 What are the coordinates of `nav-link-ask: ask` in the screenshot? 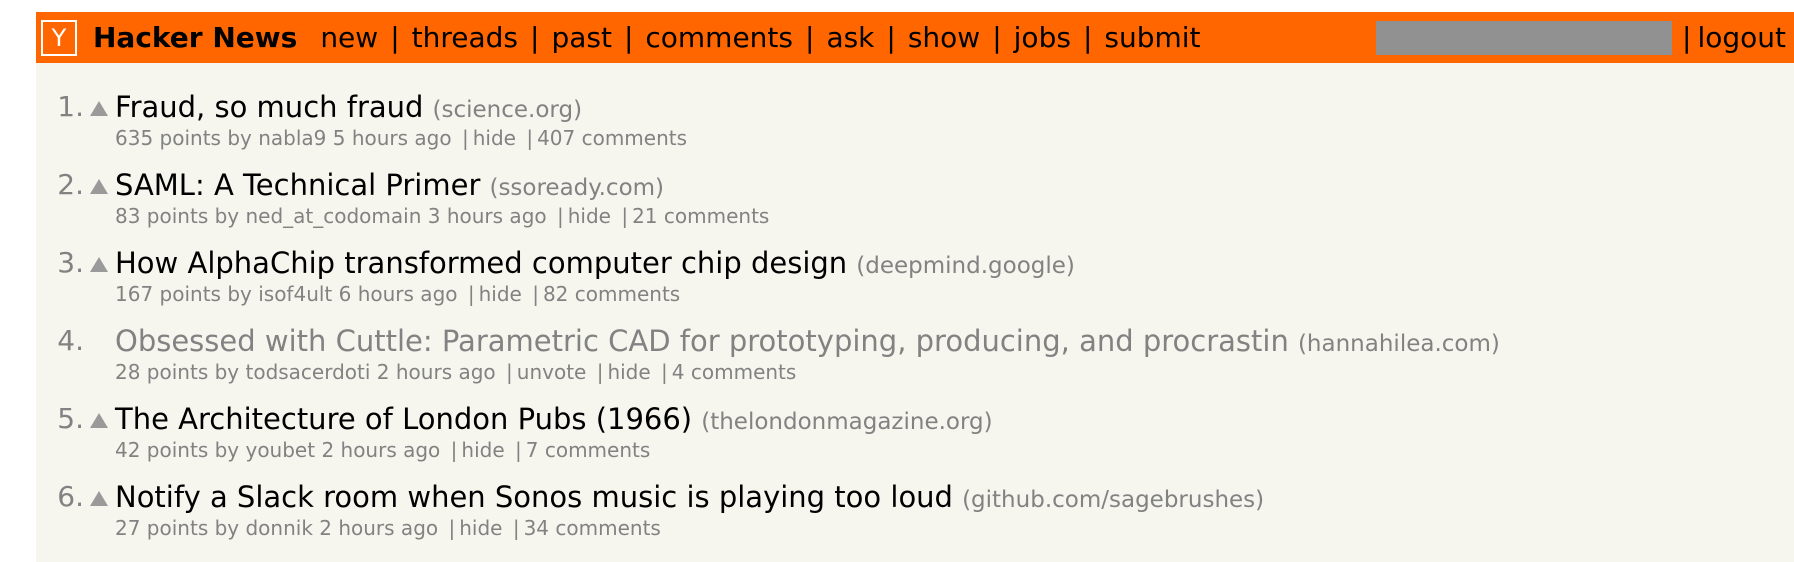 It's located at (850, 37).